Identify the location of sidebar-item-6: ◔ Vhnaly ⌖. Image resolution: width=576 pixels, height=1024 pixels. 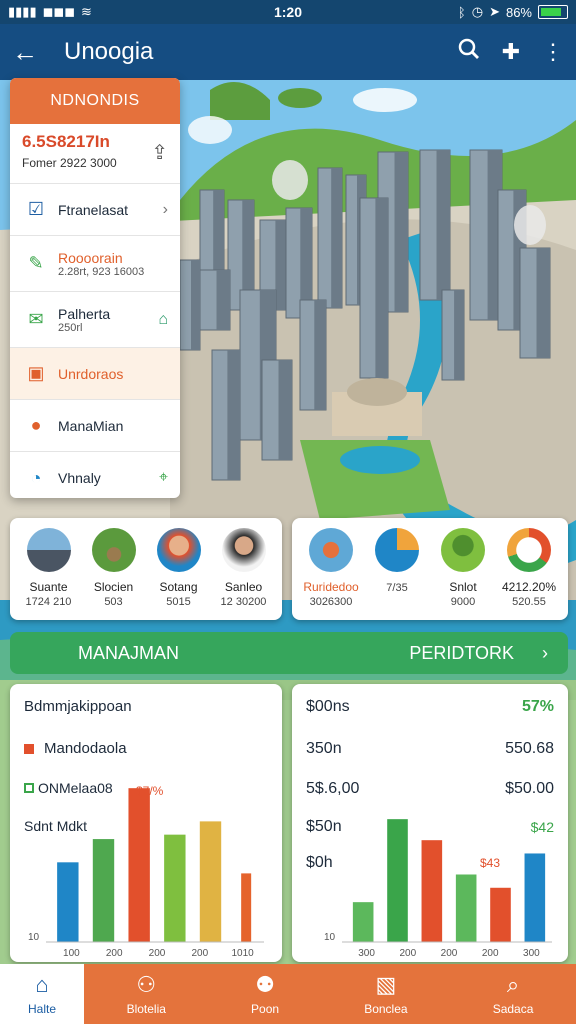
(95, 475).